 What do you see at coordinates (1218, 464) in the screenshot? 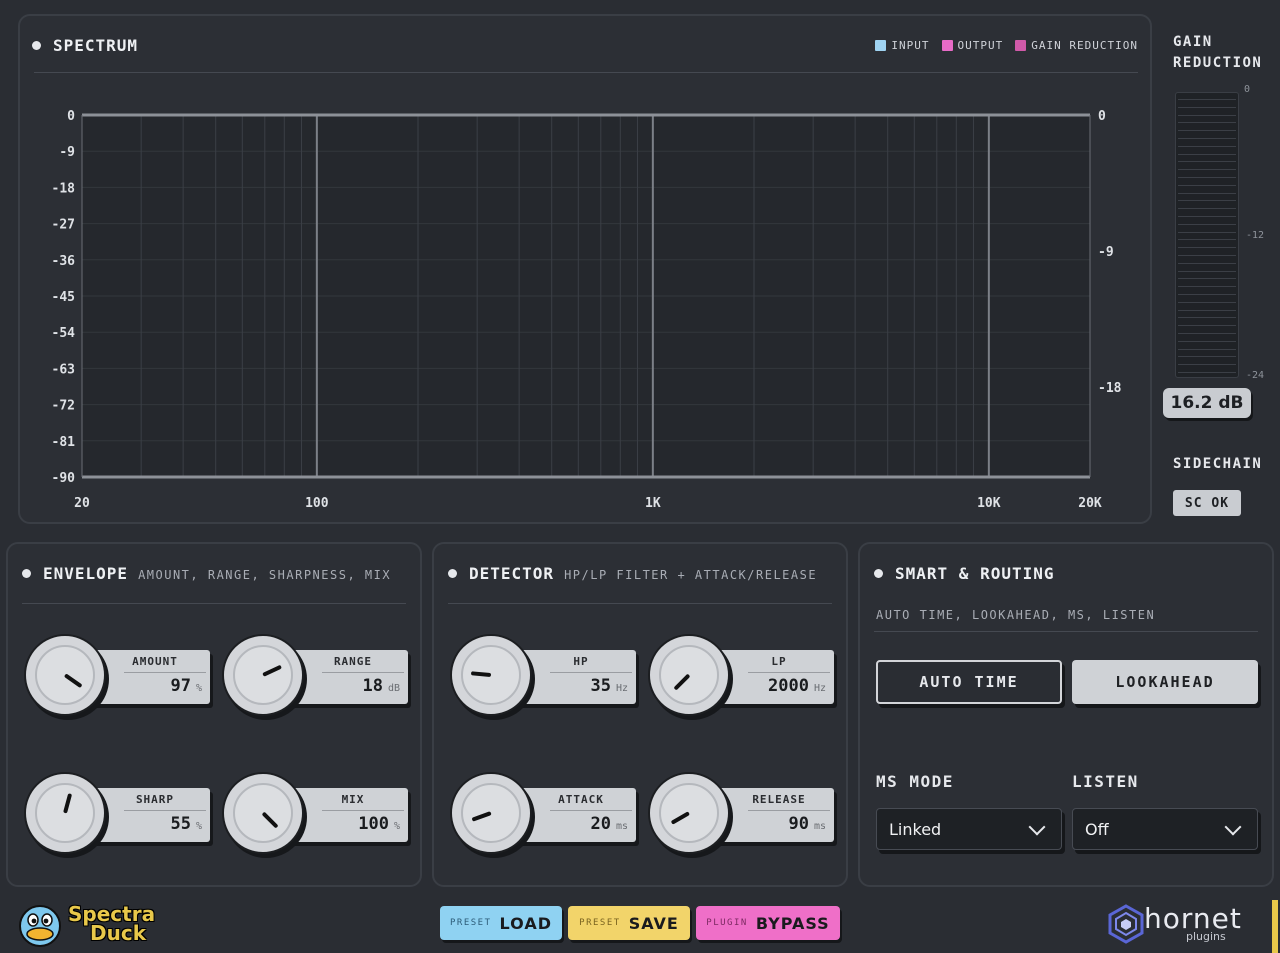
I see `sidechain-title: SIDECHAIN` at bounding box center [1218, 464].